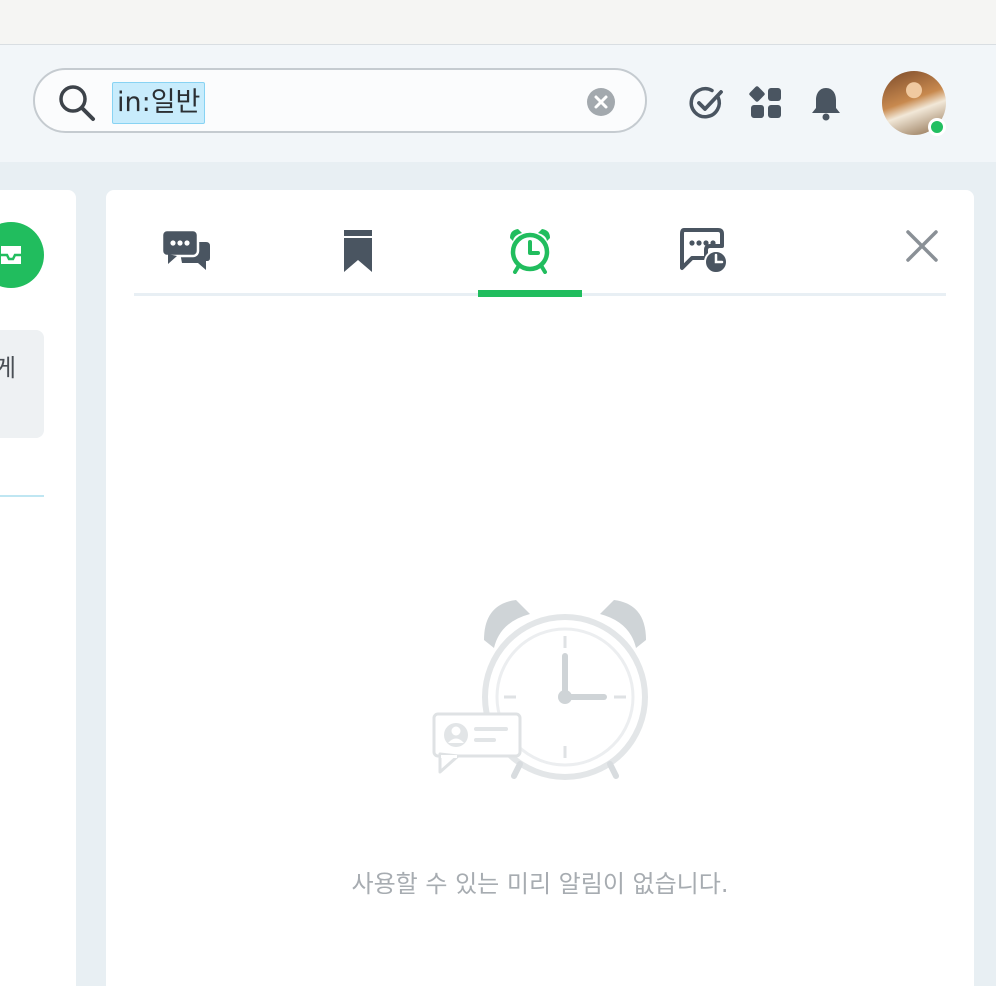 The height and width of the screenshot is (986, 996). Describe the element at coordinates (340, 100) in the screenshot. I see `search-box: in:일반` at that location.